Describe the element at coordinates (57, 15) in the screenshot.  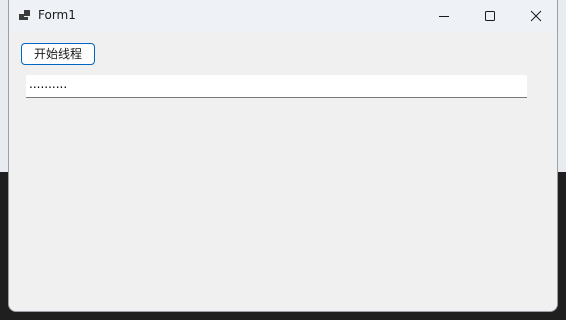
I see `window-title: Form1` at that location.